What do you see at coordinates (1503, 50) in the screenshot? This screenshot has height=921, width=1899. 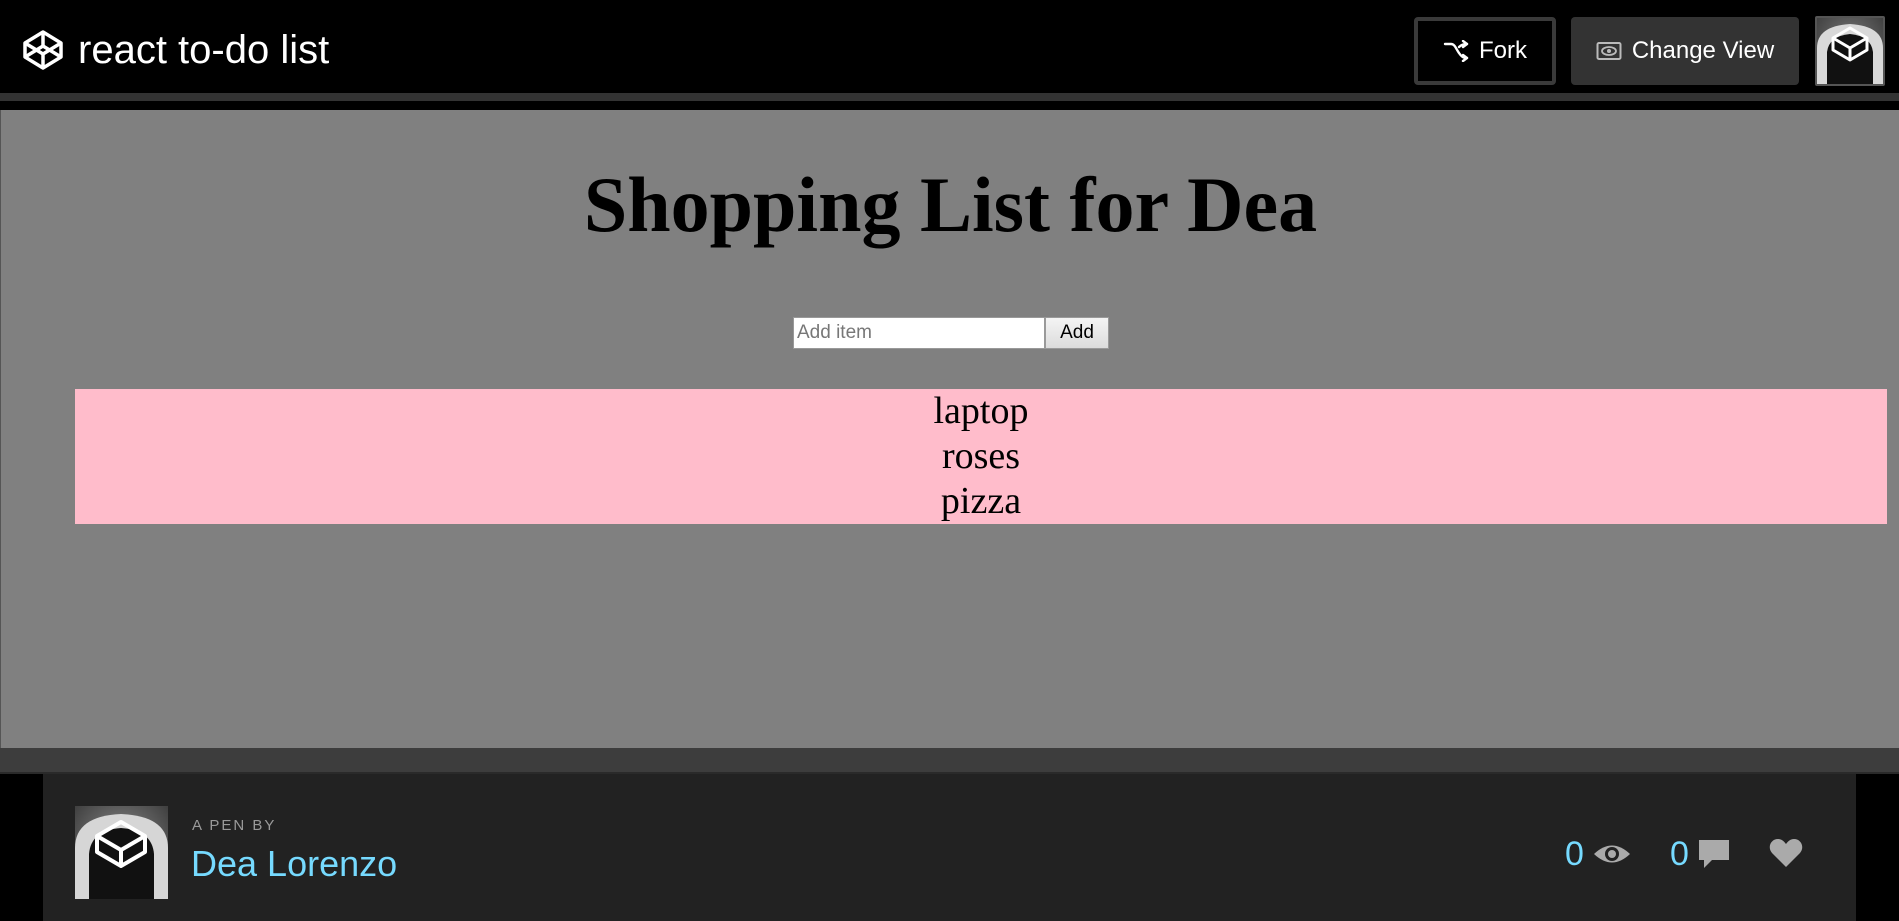 I see `fork-label: Fork` at bounding box center [1503, 50].